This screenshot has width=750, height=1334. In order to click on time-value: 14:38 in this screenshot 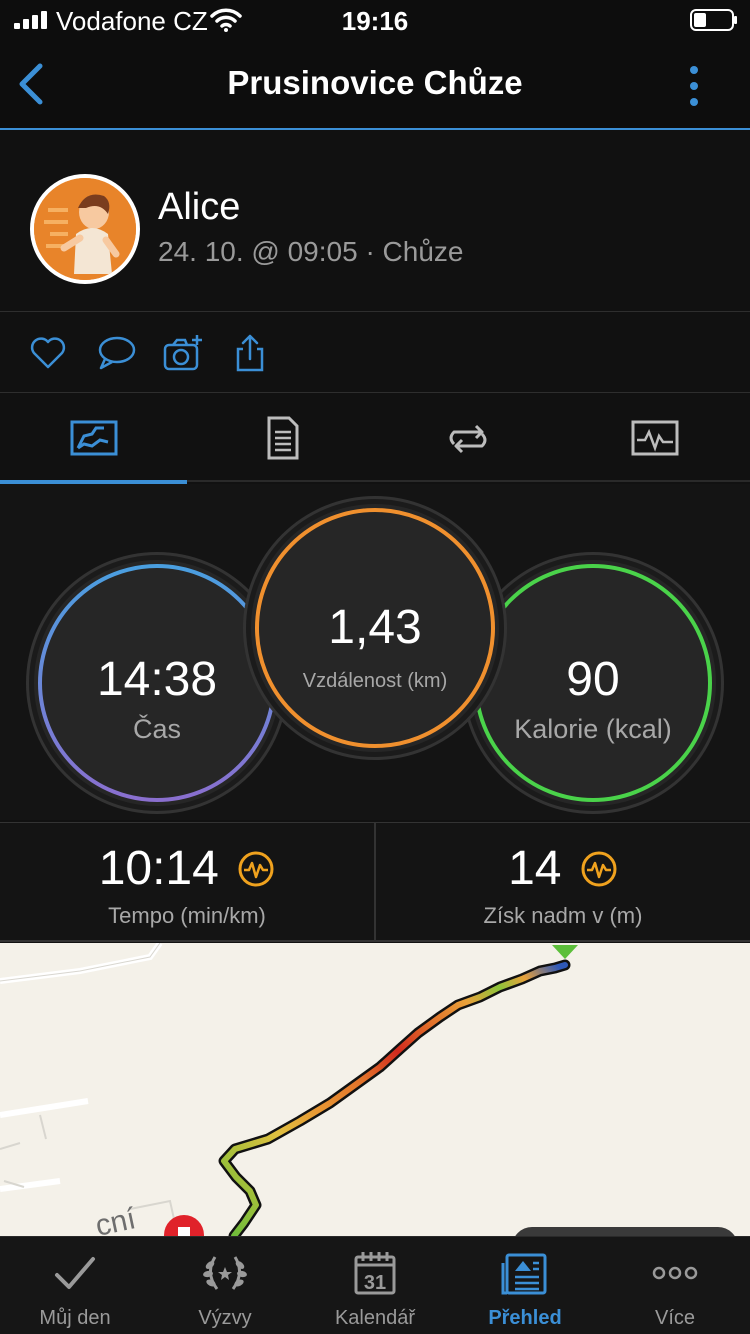, I will do `click(157, 679)`.